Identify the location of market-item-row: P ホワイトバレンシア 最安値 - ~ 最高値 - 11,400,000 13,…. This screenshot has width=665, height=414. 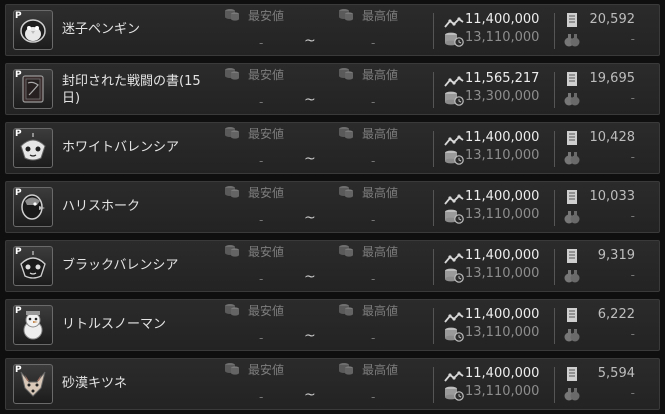
(332, 148).